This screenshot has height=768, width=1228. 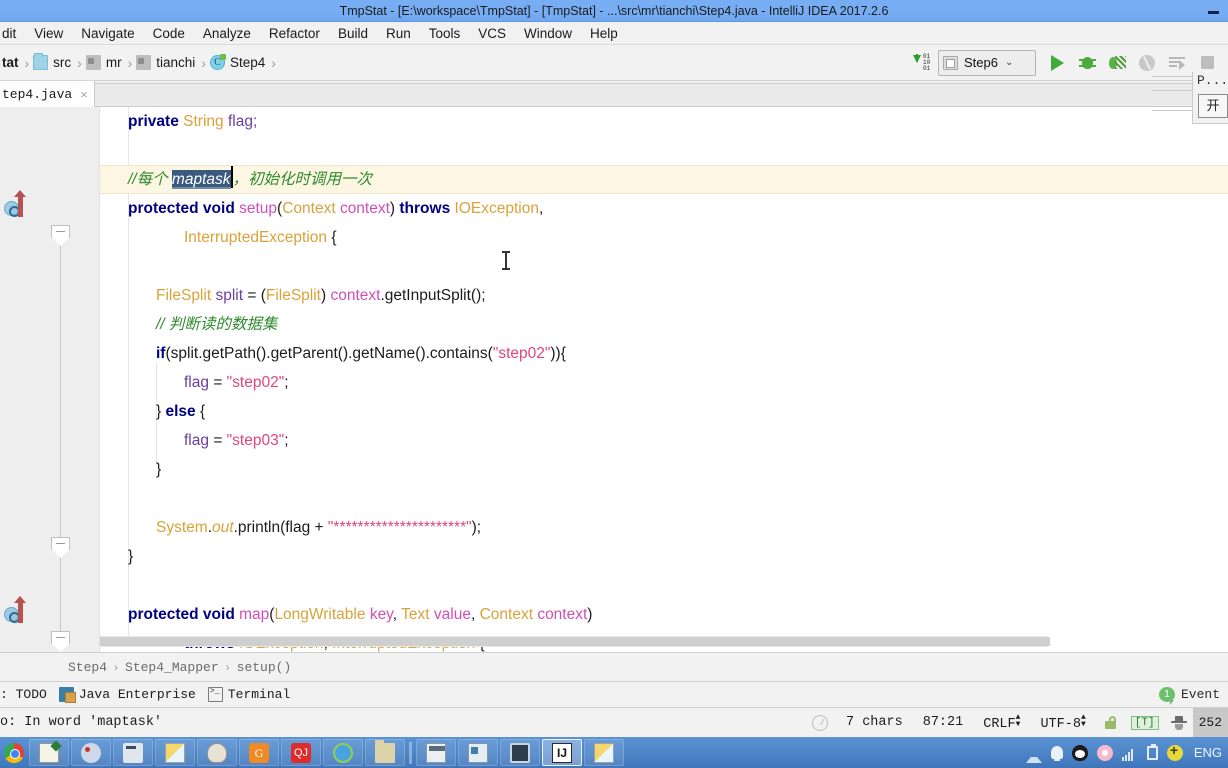 I want to click on close-icon: ×, so click(x=84, y=94).